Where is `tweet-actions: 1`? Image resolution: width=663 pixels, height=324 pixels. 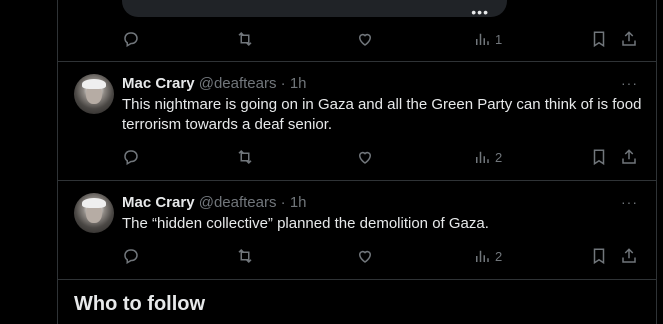
tweet-actions: 1 is located at coordinates (382, 40).